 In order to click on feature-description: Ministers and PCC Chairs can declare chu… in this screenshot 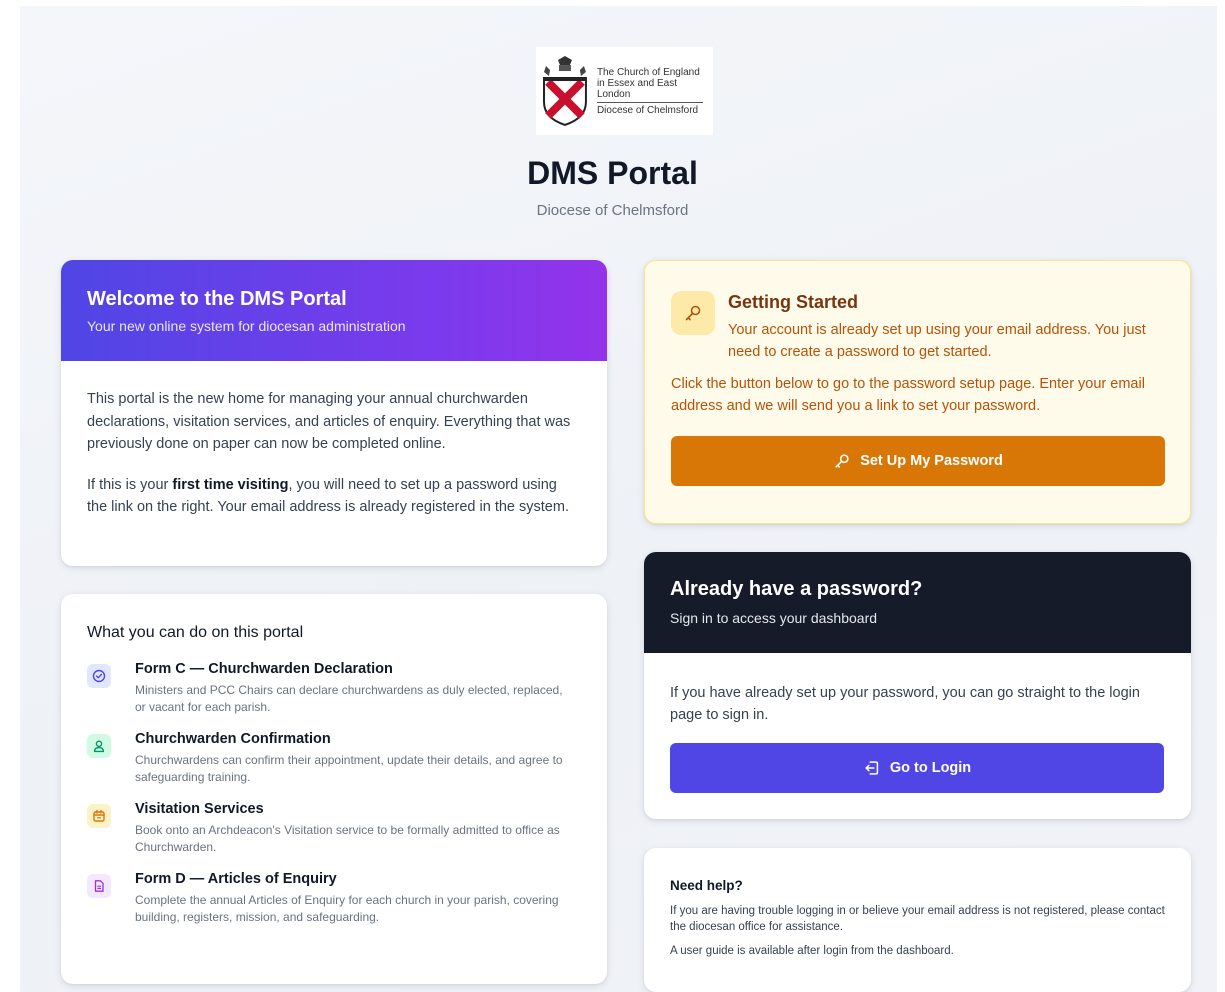, I will do `click(349, 698)`.